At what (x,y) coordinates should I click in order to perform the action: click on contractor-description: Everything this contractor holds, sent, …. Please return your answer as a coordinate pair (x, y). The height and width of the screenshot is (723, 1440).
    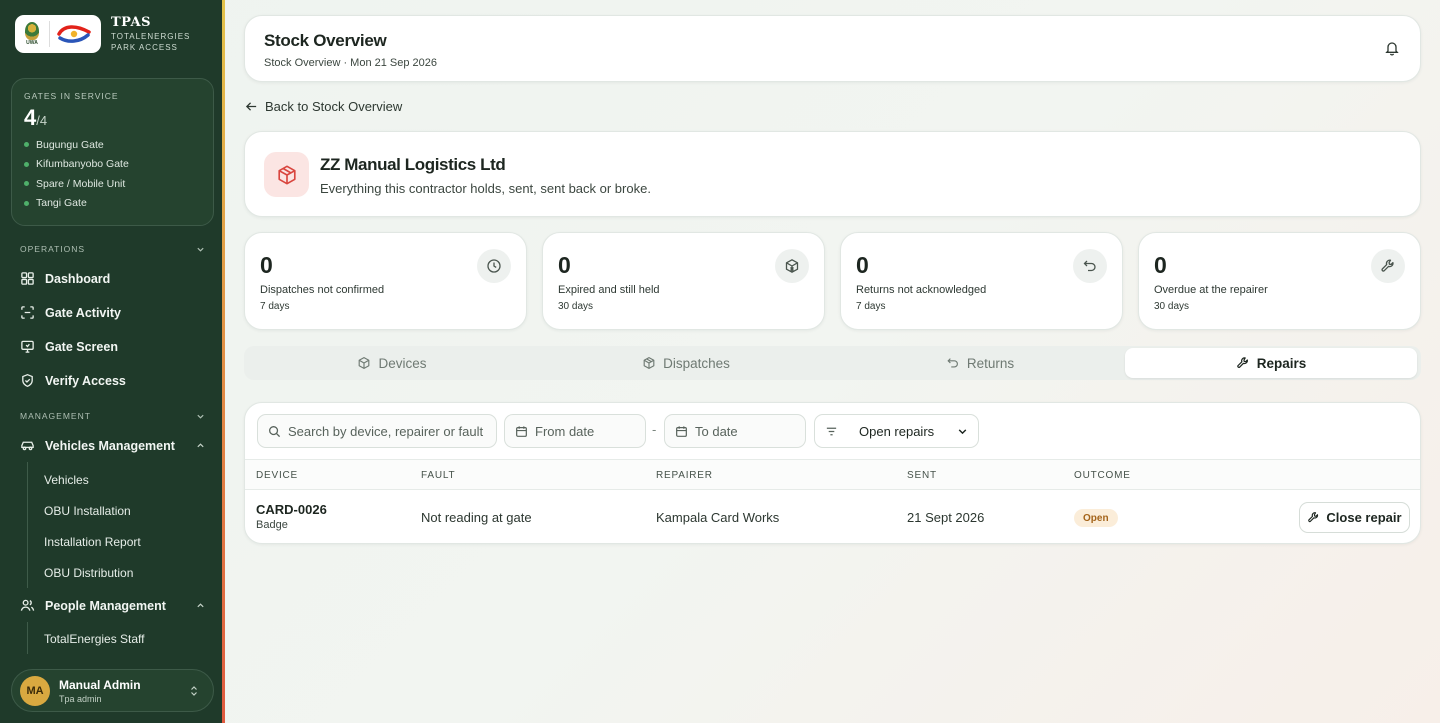
    Looking at the image, I should click on (485, 188).